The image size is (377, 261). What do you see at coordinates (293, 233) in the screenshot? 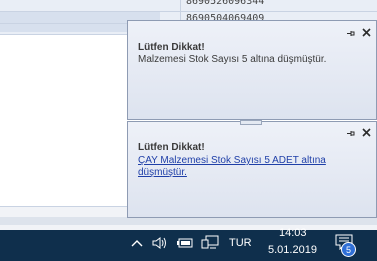
I see `clock-time: 14:03` at bounding box center [293, 233].